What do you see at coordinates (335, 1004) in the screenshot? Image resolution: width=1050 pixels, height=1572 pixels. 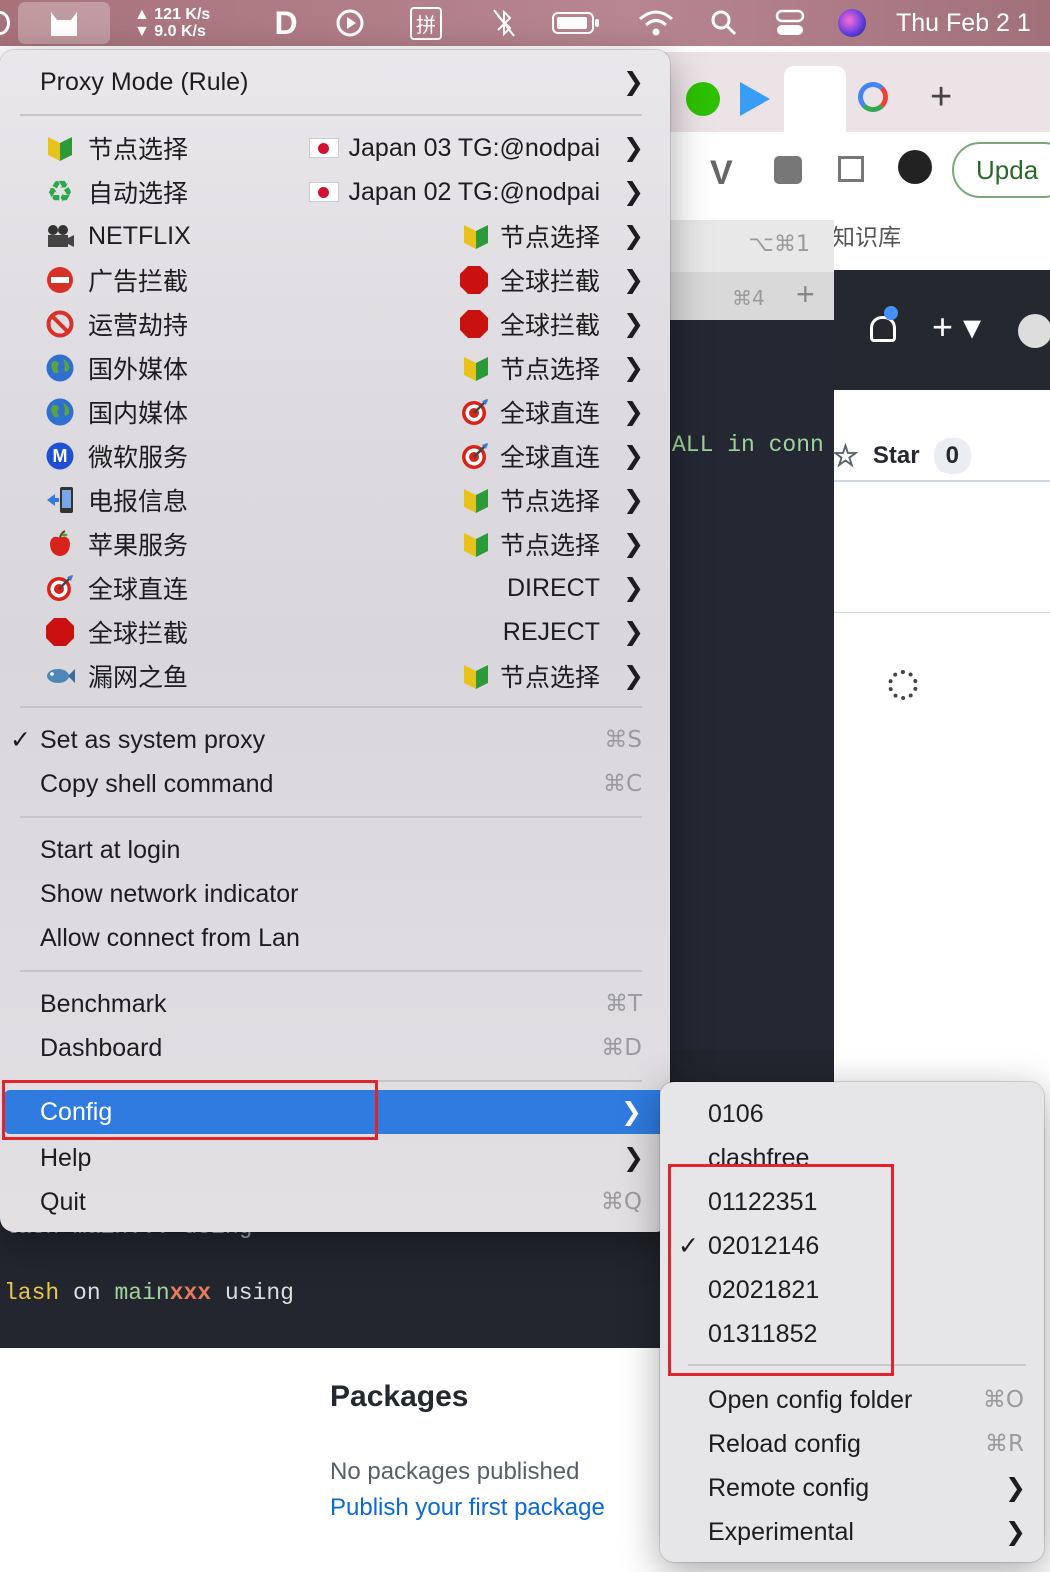 I see `benchmark-item: Benchmark ⌘T` at bounding box center [335, 1004].